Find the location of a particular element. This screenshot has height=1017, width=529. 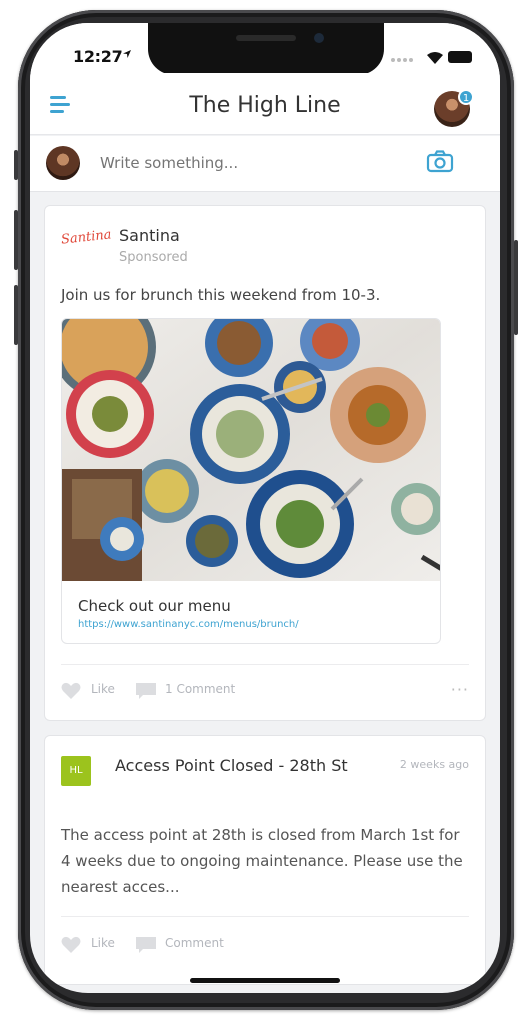

post-actions: Like 1 Comment ··· is located at coordinates (265, 692).